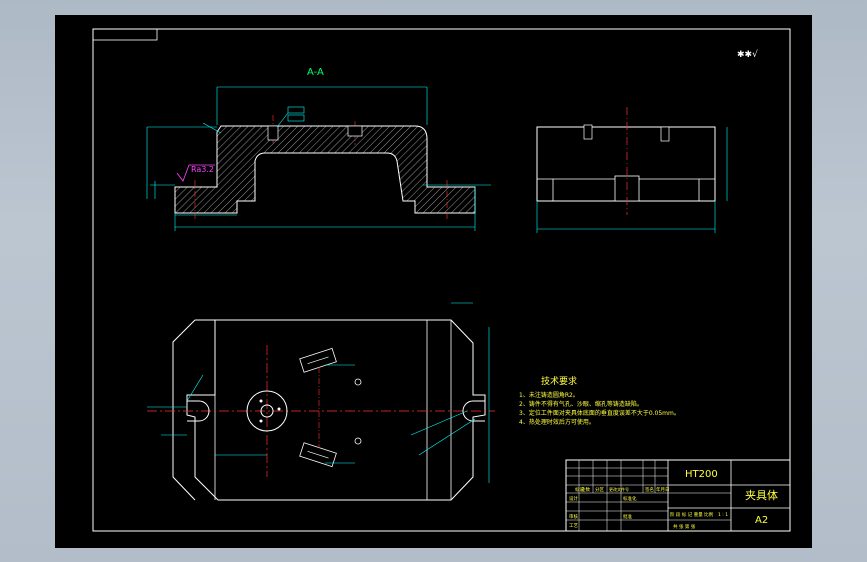  I want to click on leader-slot-left, so click(195, 388).